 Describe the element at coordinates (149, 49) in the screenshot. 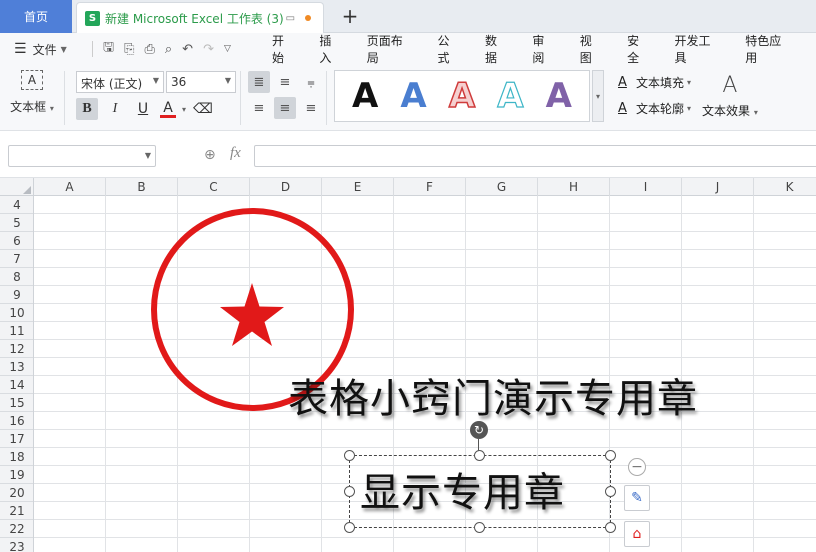

I see `print-icon: ⎙` at that location.